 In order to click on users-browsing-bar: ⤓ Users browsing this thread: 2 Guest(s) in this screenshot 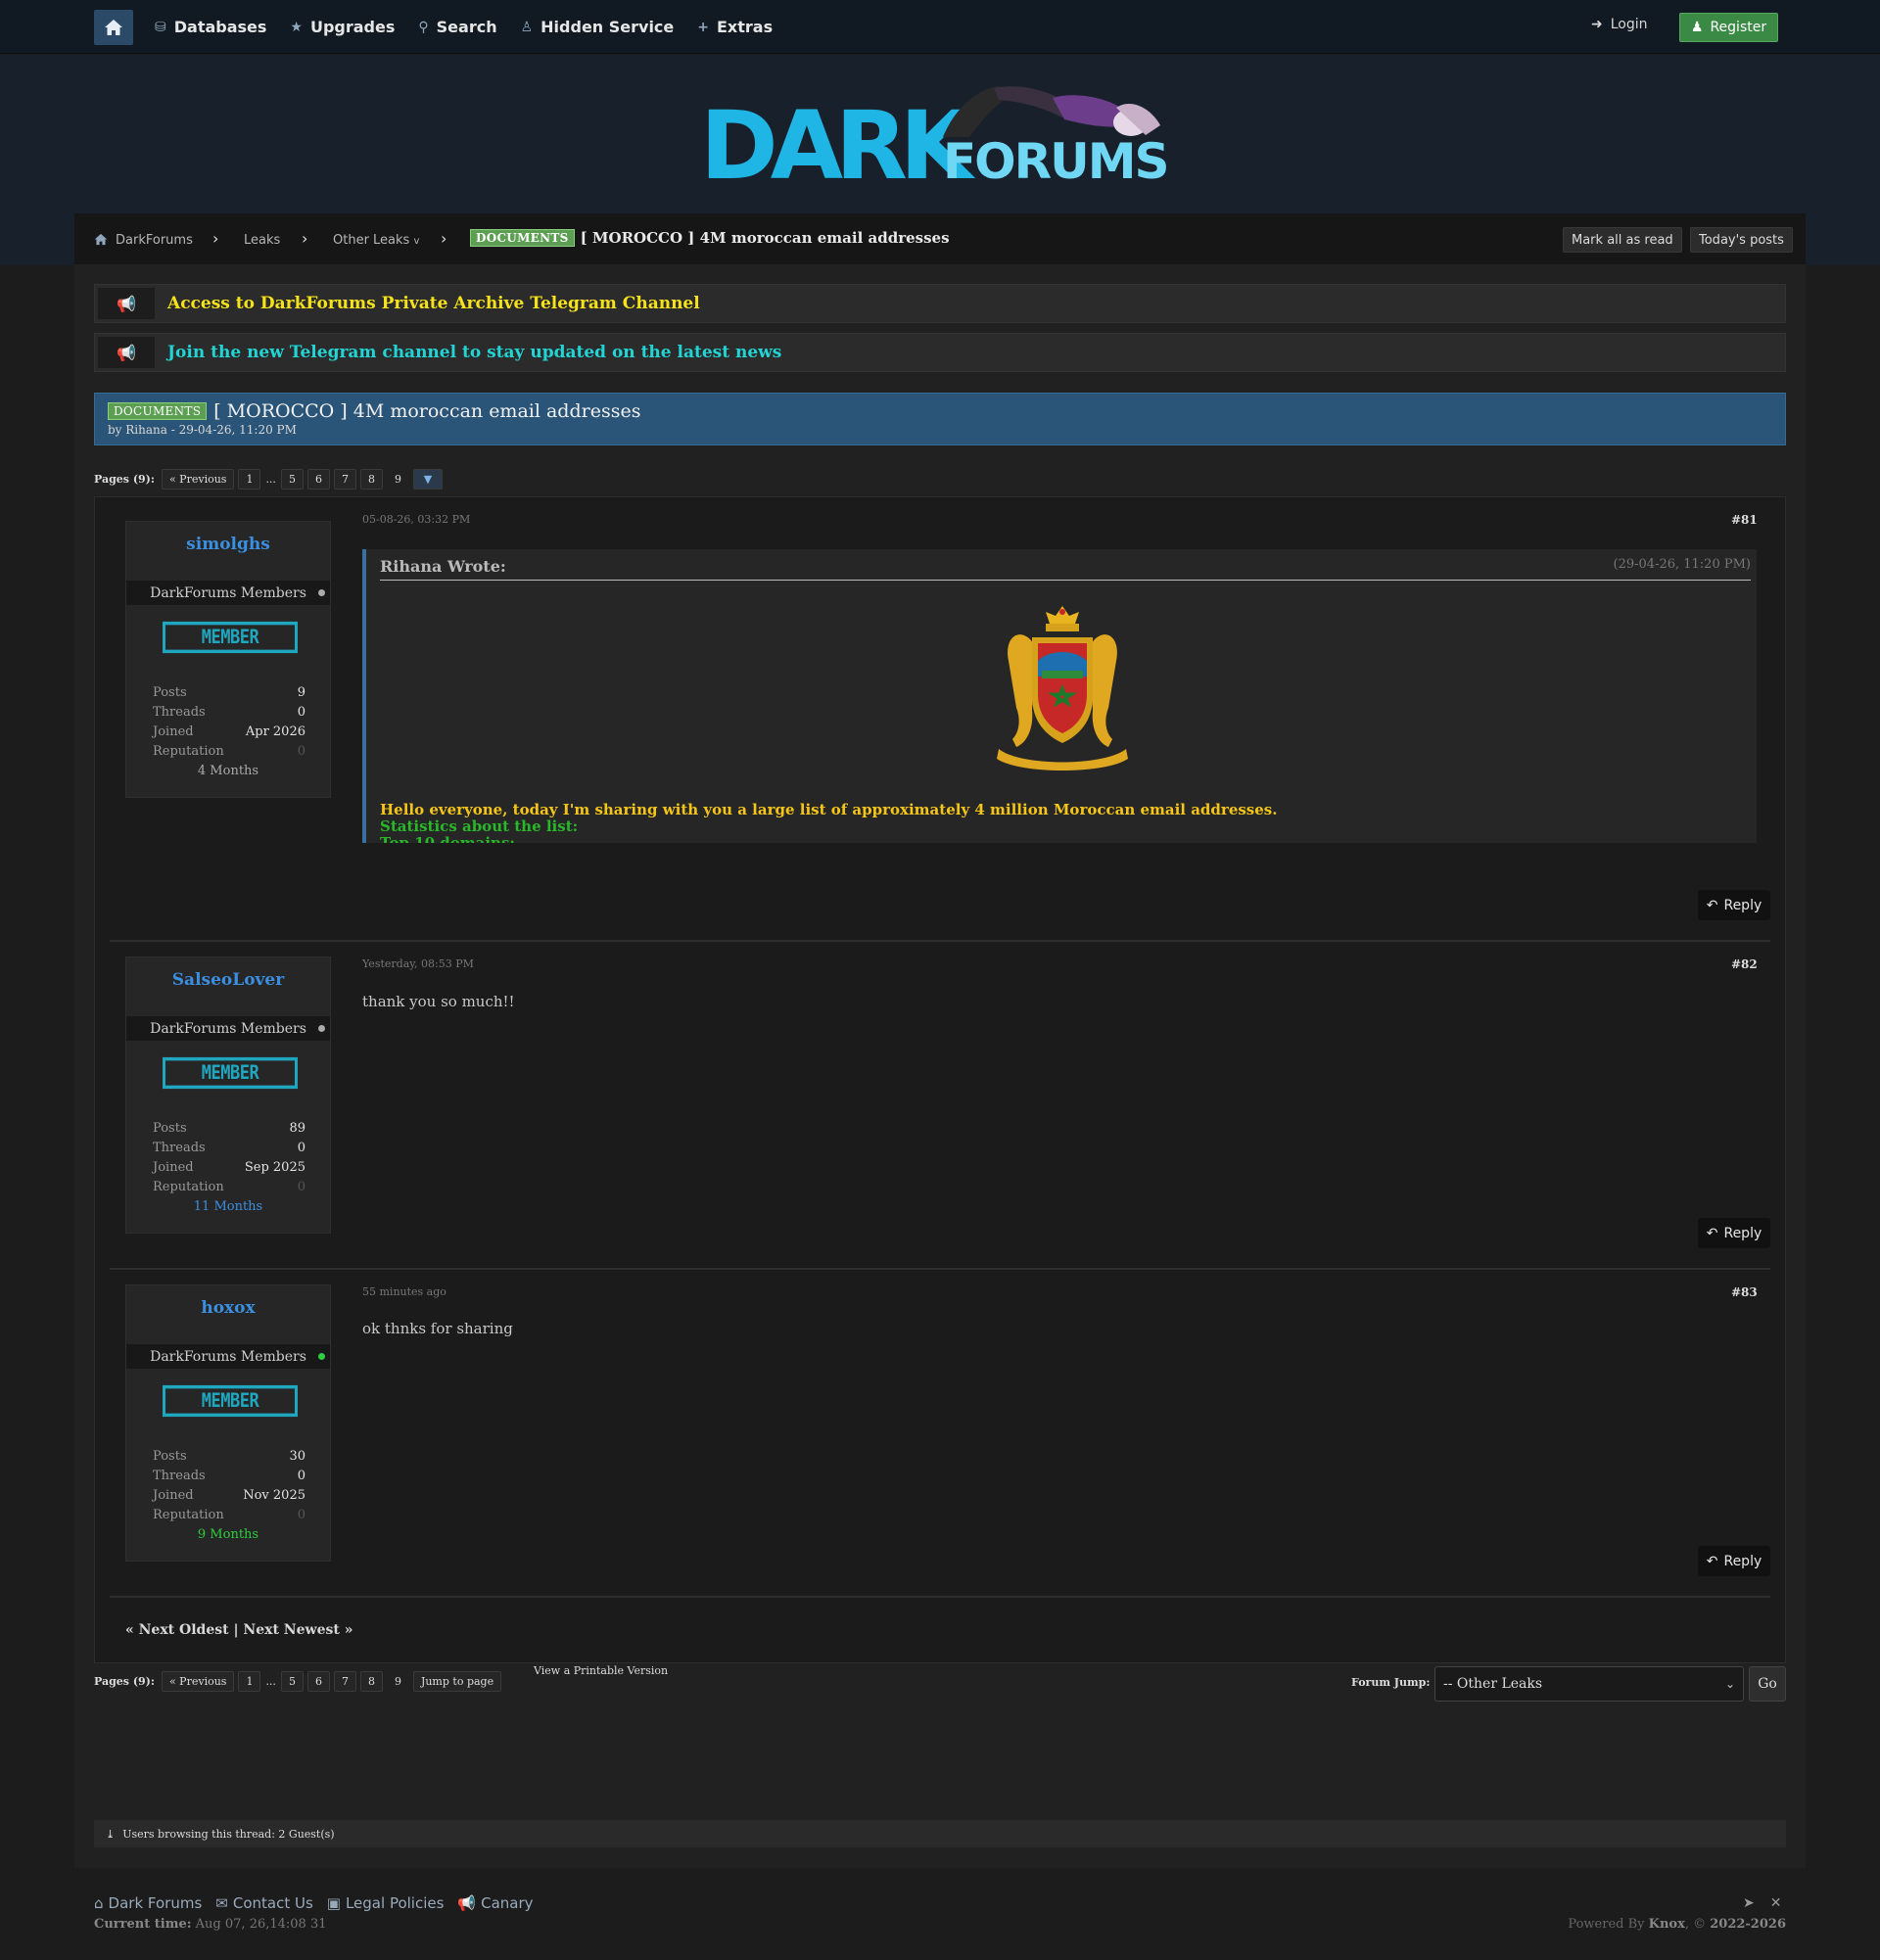, I will do `click(940, 1833)`.